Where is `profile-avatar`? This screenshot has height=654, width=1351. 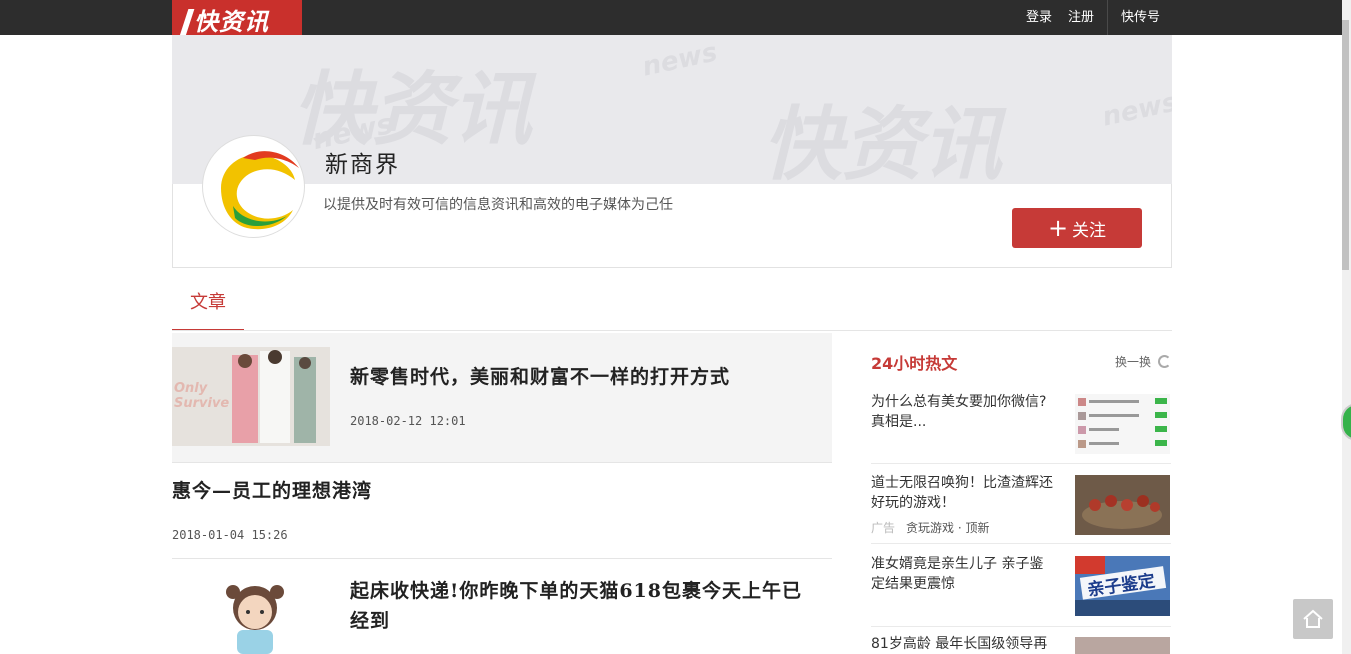
profile-avatar is located at coordinates (253, 186).